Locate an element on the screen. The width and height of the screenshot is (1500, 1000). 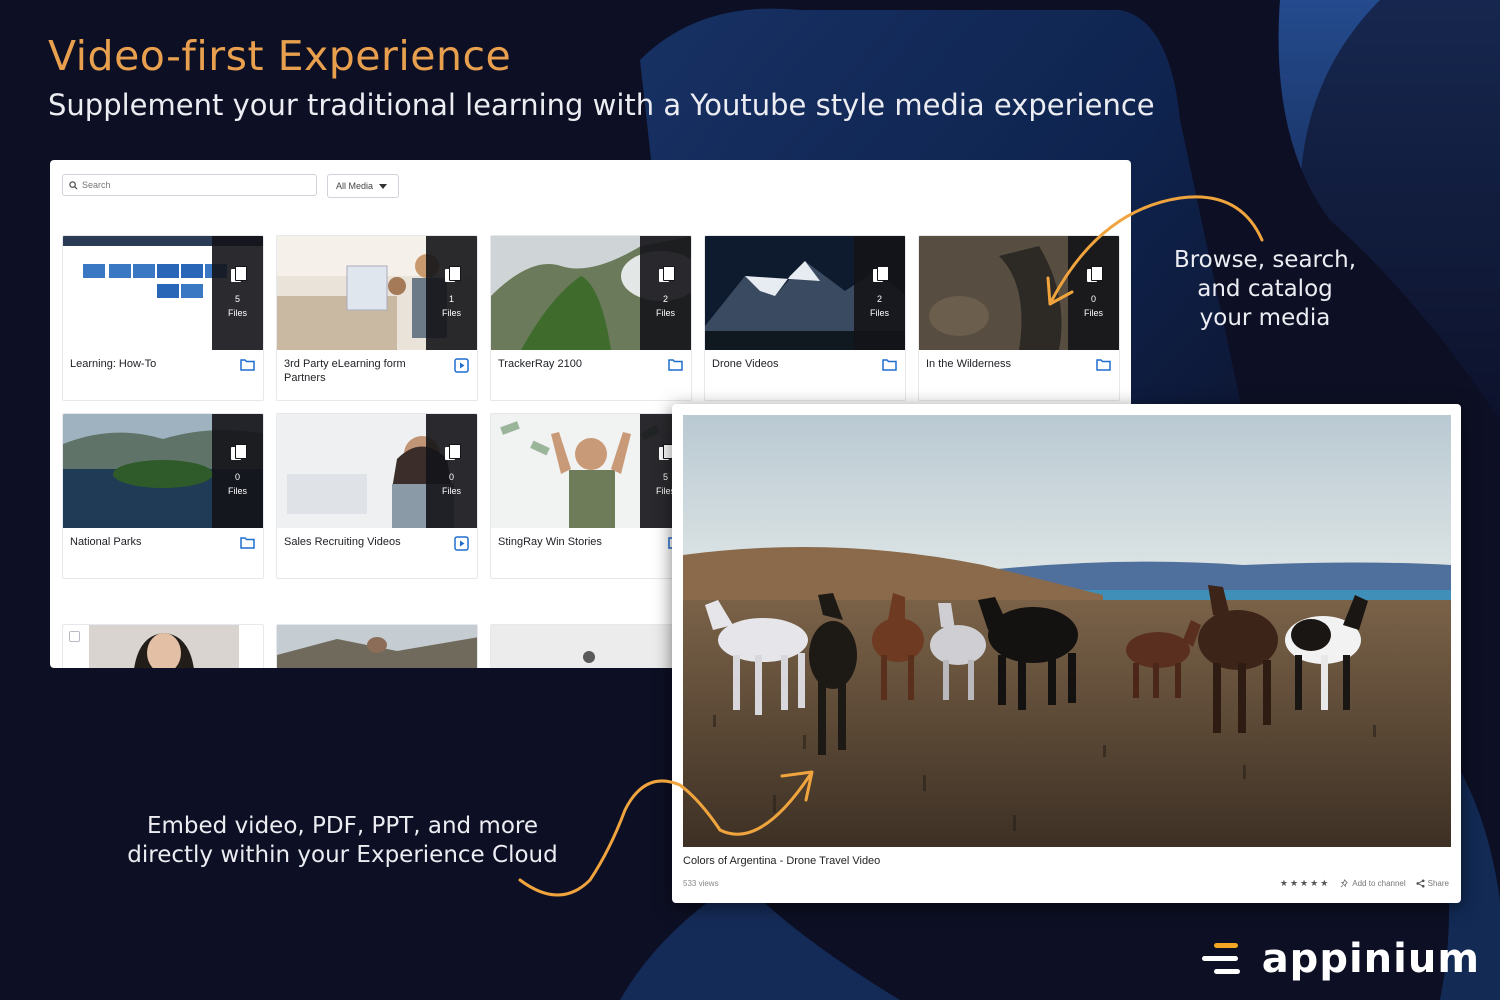
media-filter-select: All Media is located at coordinates (363, 186).